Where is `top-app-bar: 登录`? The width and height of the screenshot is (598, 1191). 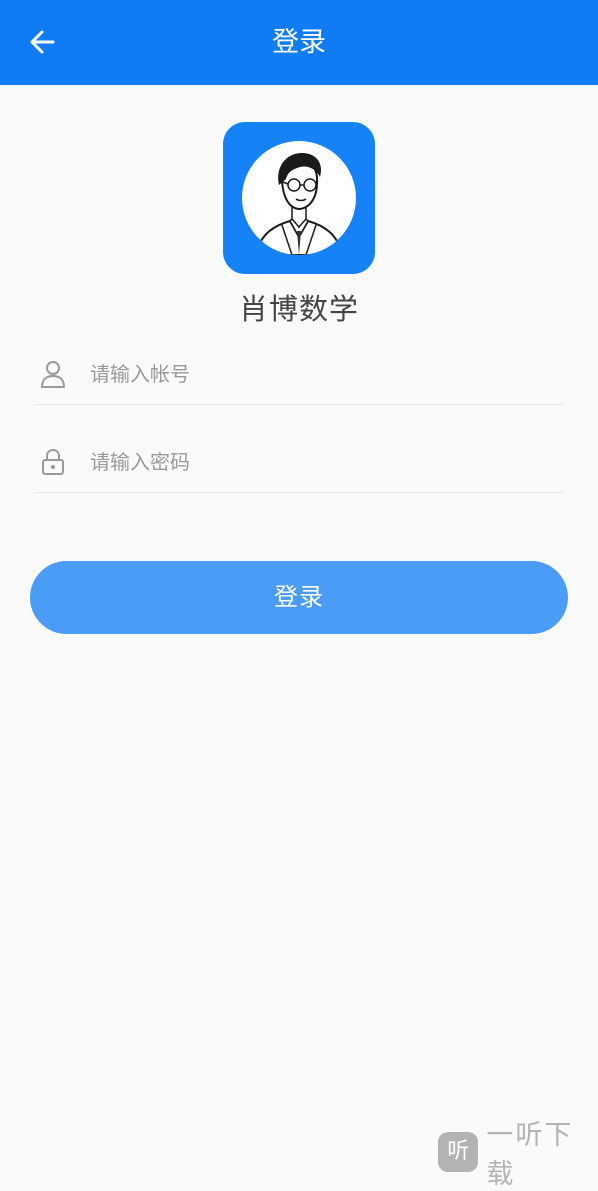
top-app-bar: 登录 is located at coordinates (299, 42).